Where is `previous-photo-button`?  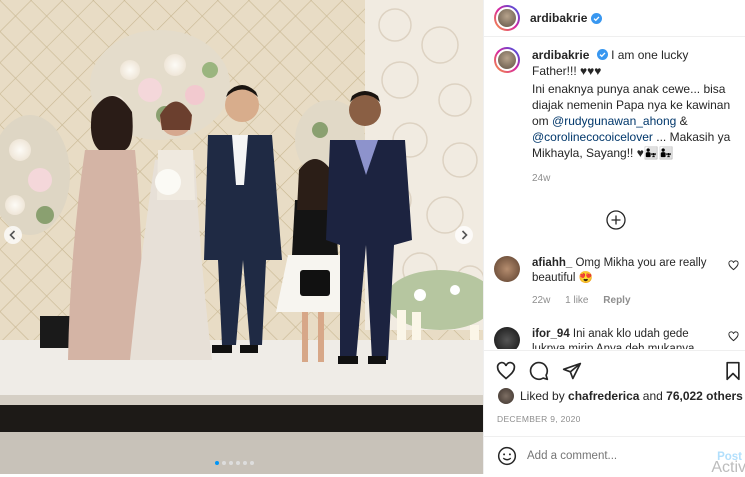 previous-photo-button is located at coordinates (13, 235).